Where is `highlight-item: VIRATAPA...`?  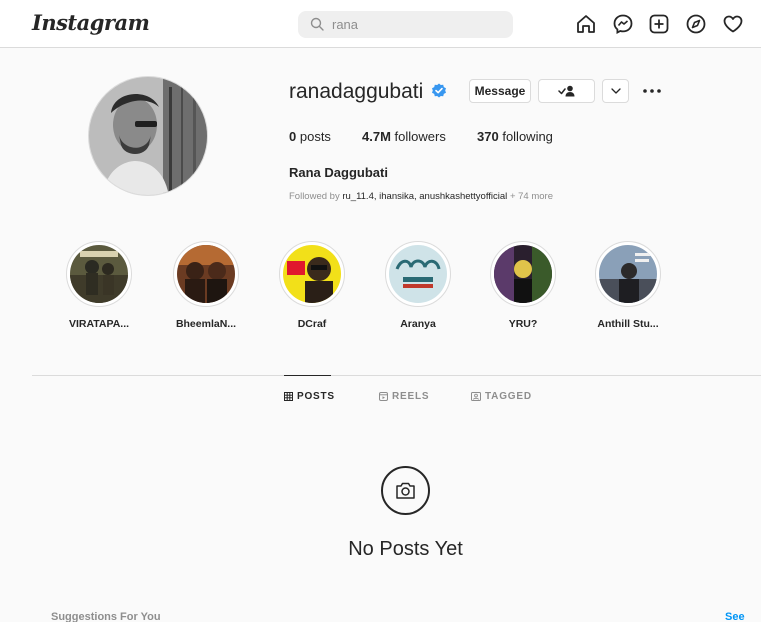
highlight-item: VIRATAPA... is located at coordinates (99, 285).